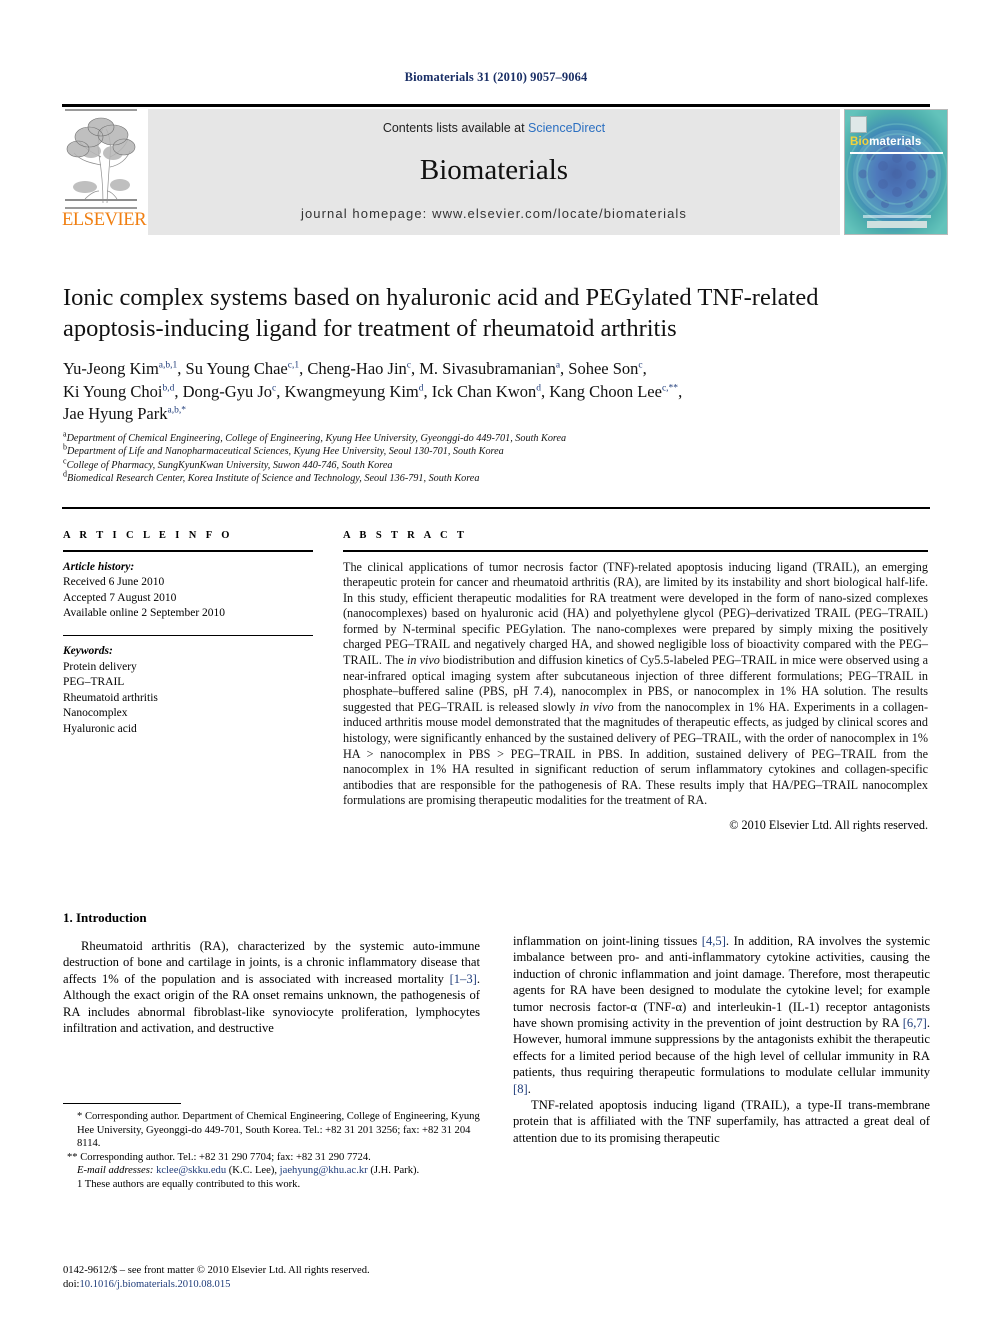 Image resolution: width=992 pixels, height=1323 pixels. Describe the element at coordinates (124, 413) in the screenshot. I see `author-line-3: Jae Hyung Parka,b,*` at that location.